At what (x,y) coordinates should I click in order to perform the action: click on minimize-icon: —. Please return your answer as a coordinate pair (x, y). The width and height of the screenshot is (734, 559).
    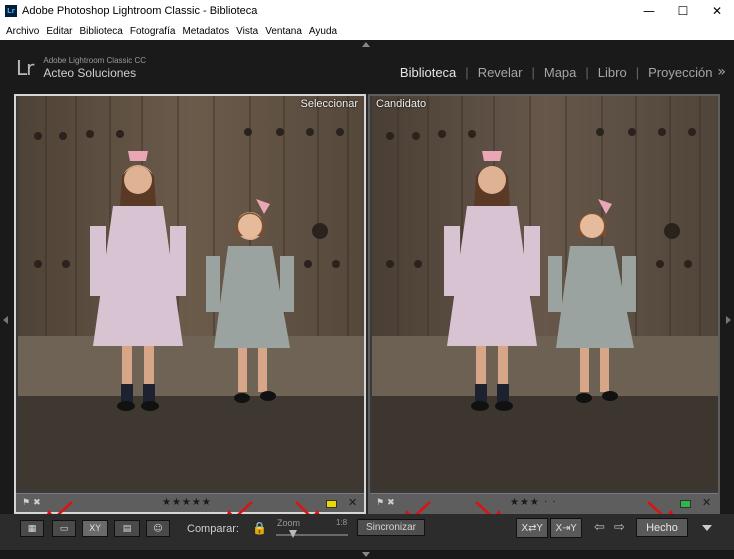
    Looking at the image, I should click on (649, 11).